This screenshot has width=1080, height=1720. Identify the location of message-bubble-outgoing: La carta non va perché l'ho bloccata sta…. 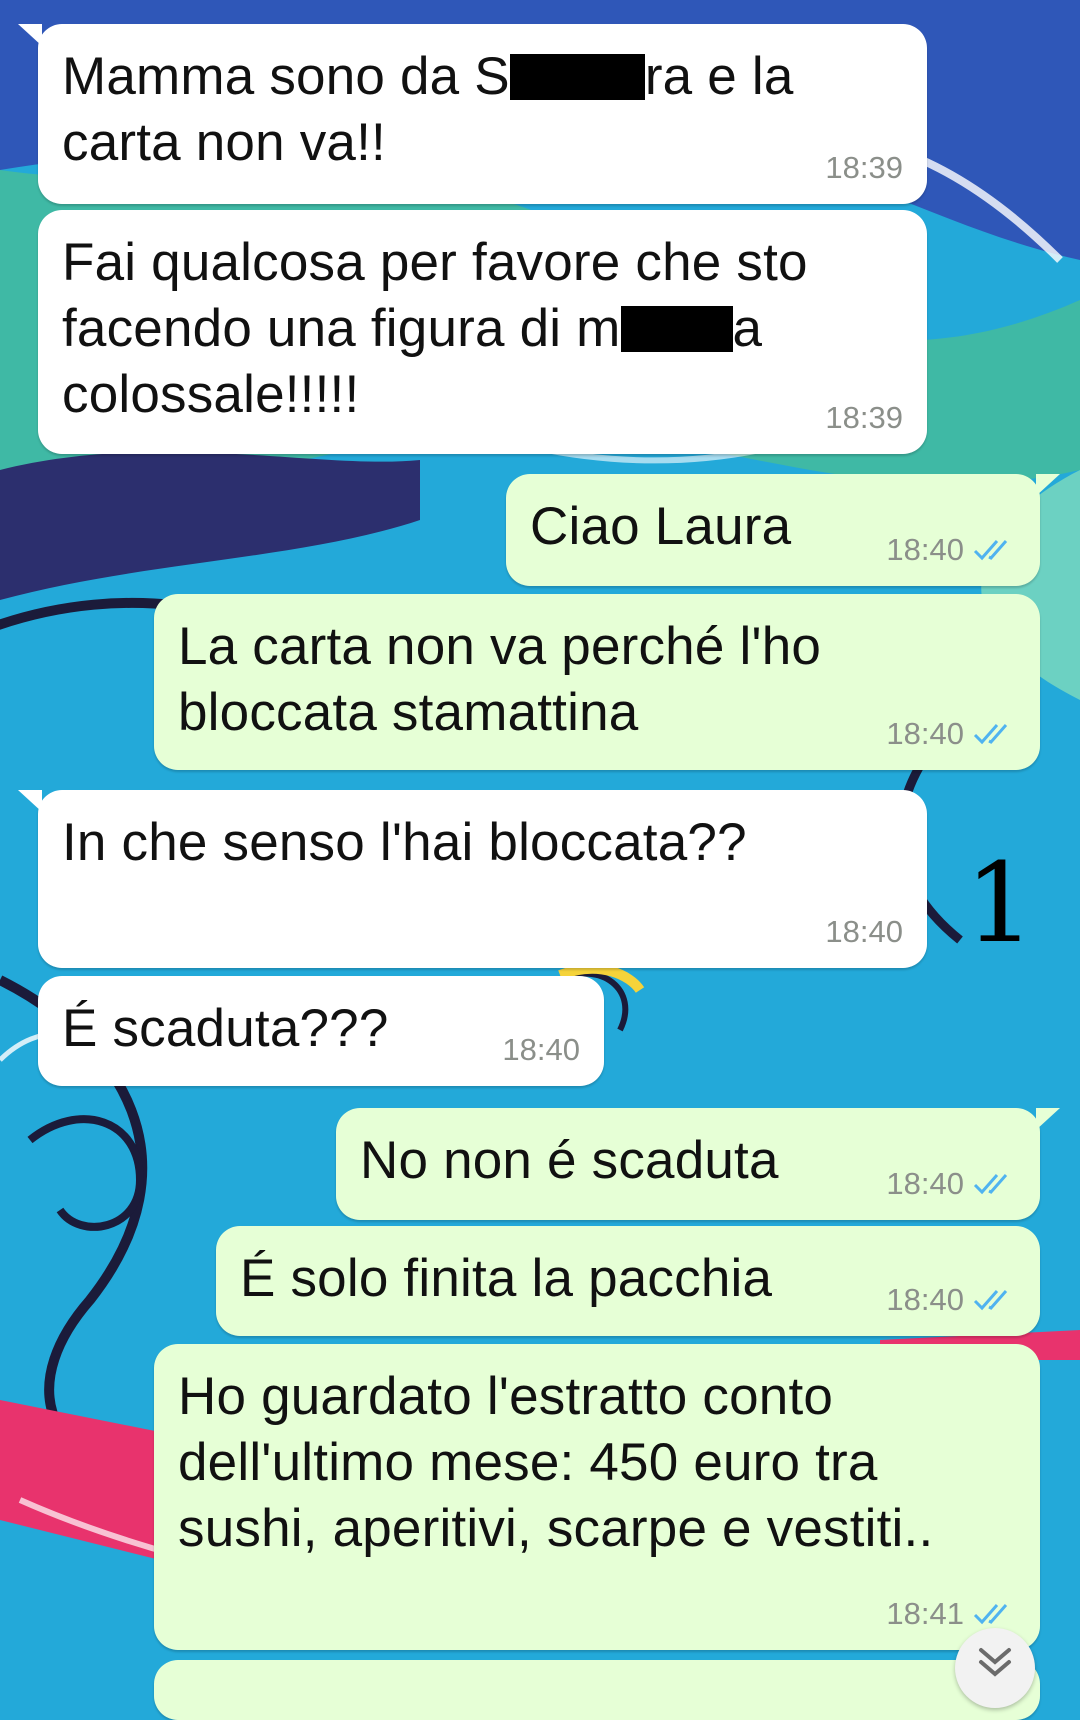
(597, 682).